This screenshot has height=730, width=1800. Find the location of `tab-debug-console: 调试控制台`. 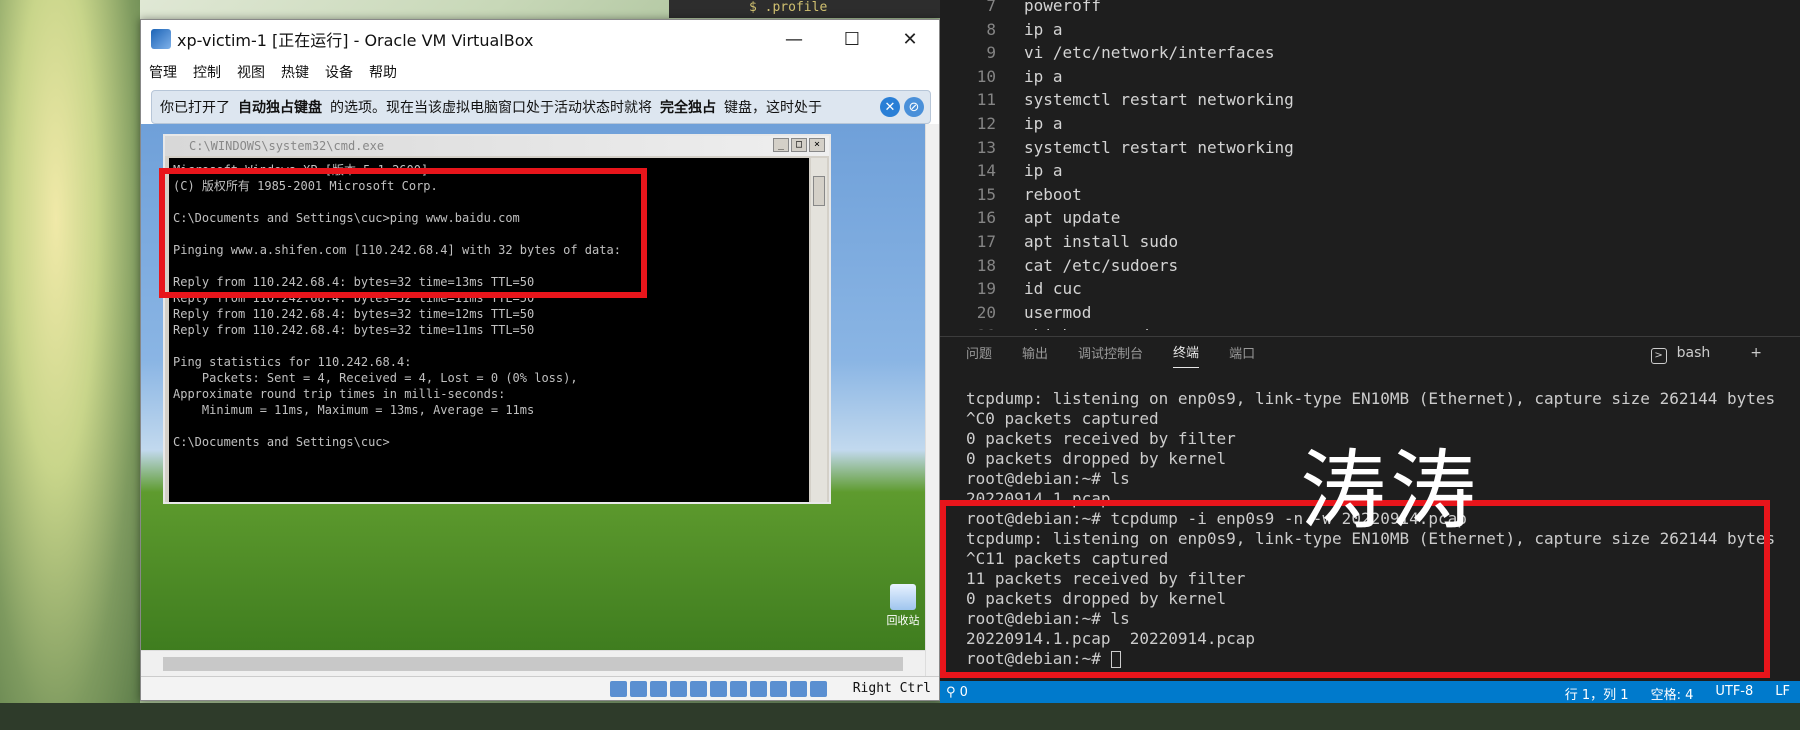

tab-debug-console: 调试控制台 is located at coordinates (1110, 355).